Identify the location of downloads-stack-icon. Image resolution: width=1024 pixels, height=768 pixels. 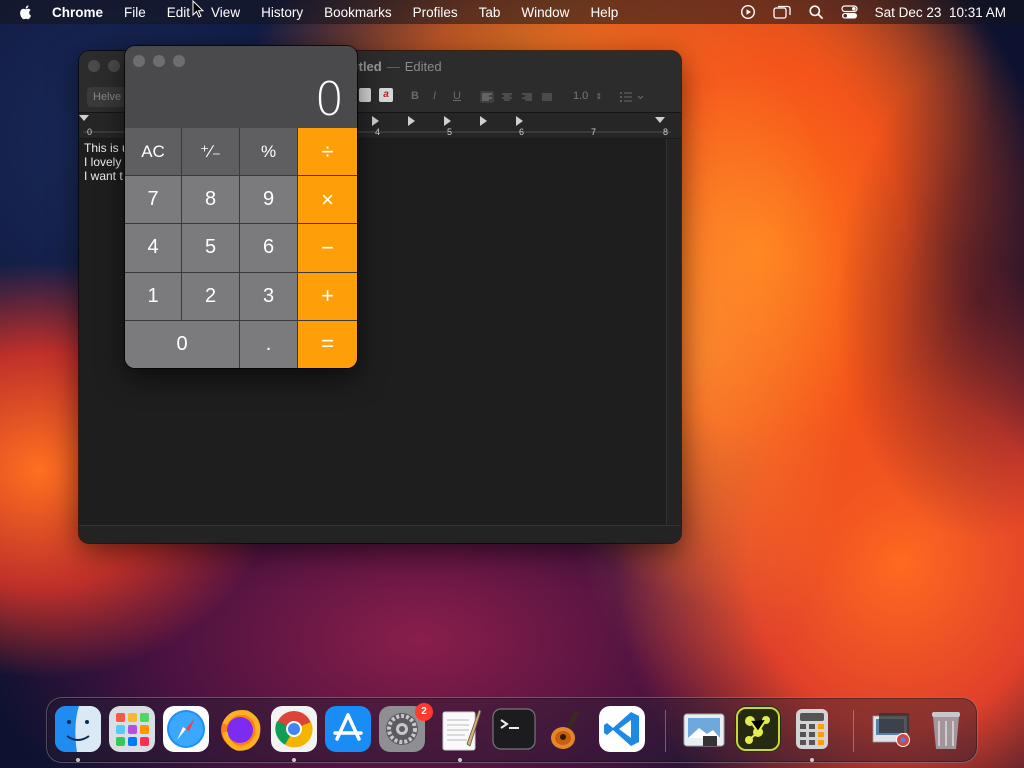
(892, 729).